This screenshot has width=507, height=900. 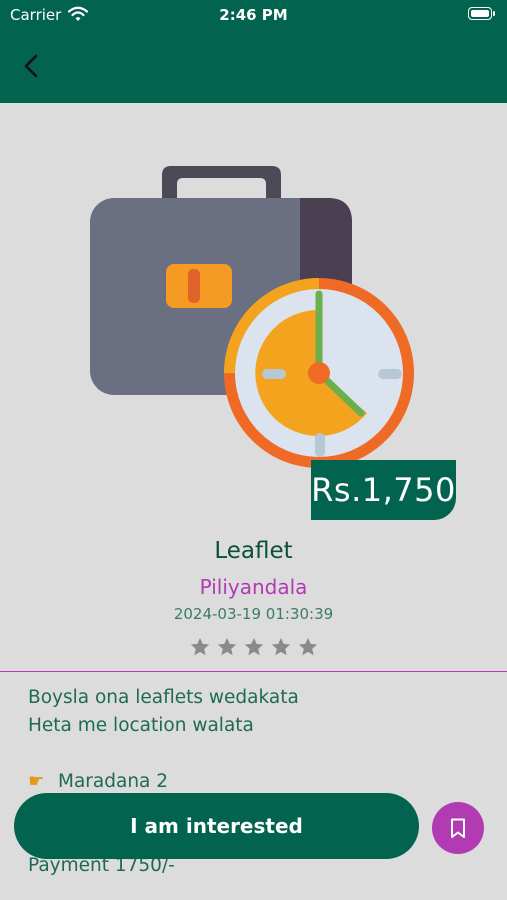 I want to click on description-text: Boysla ona leaflets wedakata, so click(x=163, y=697).